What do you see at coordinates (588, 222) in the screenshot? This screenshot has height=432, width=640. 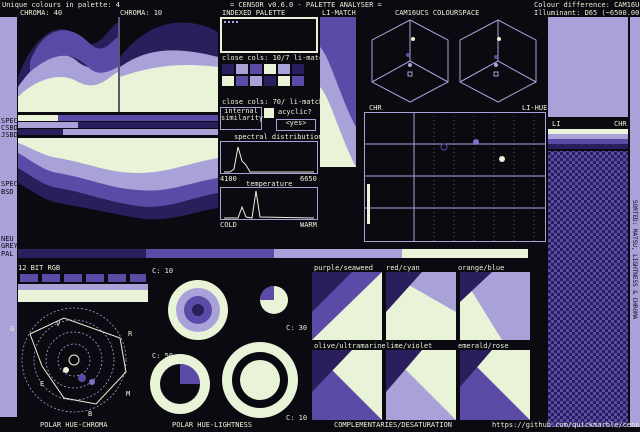 I see `sorted-palette-grid` at bounding box center [588, 222].